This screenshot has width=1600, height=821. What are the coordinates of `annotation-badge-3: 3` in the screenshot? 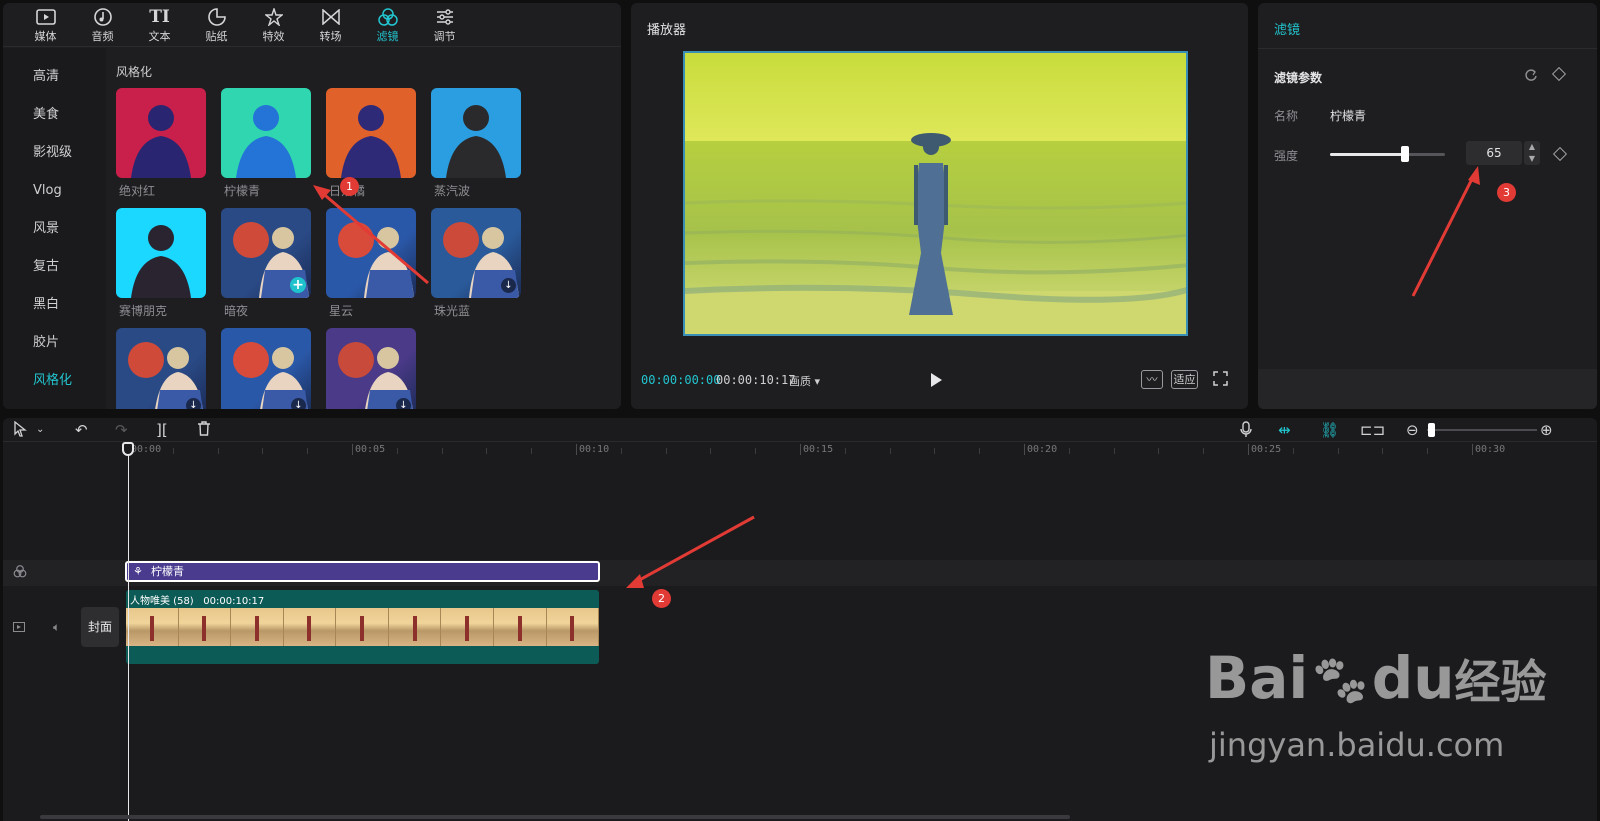 It's located at (1506, 192).